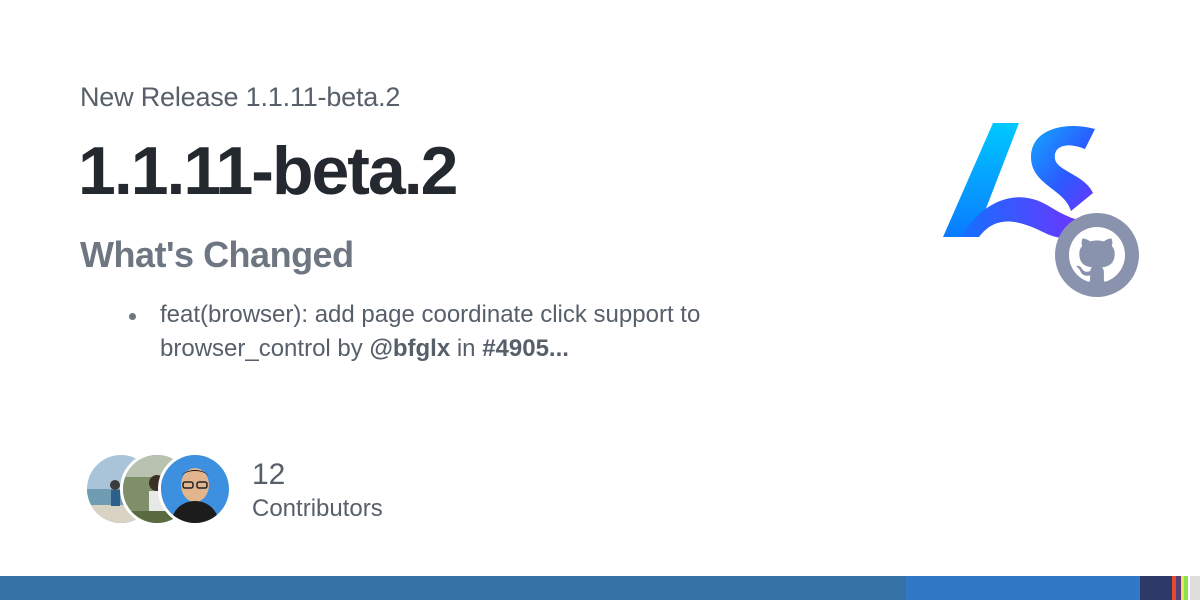 This screenshot has width=1200, height=600. Describe the element at coordinates (466, 348) in the screenshot. I see `change-text-in: in` at that location.